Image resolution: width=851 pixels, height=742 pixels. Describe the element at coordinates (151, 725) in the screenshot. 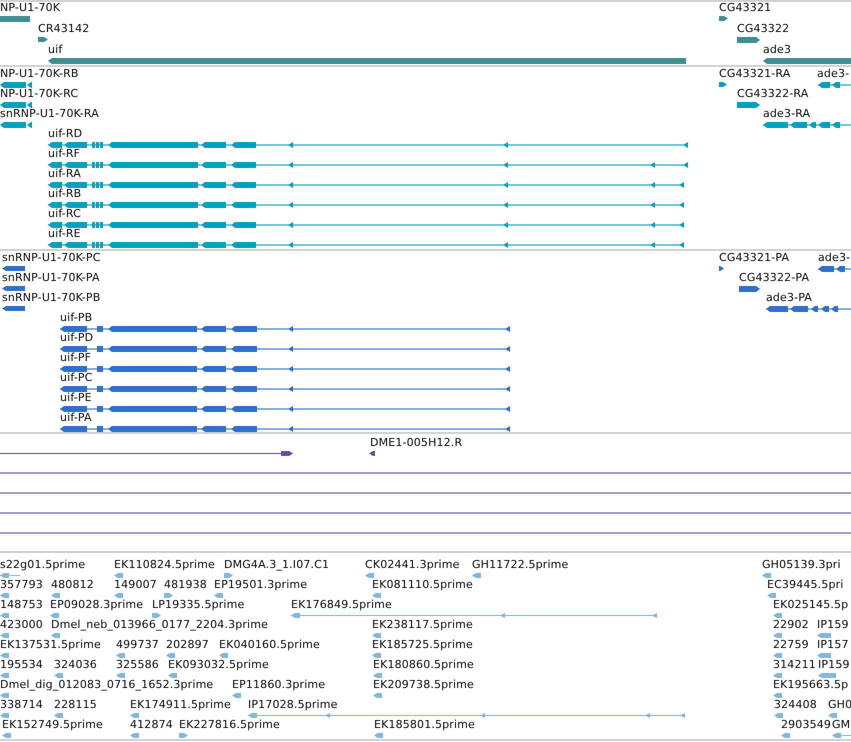

I see `feature-label: 412874` at that location.